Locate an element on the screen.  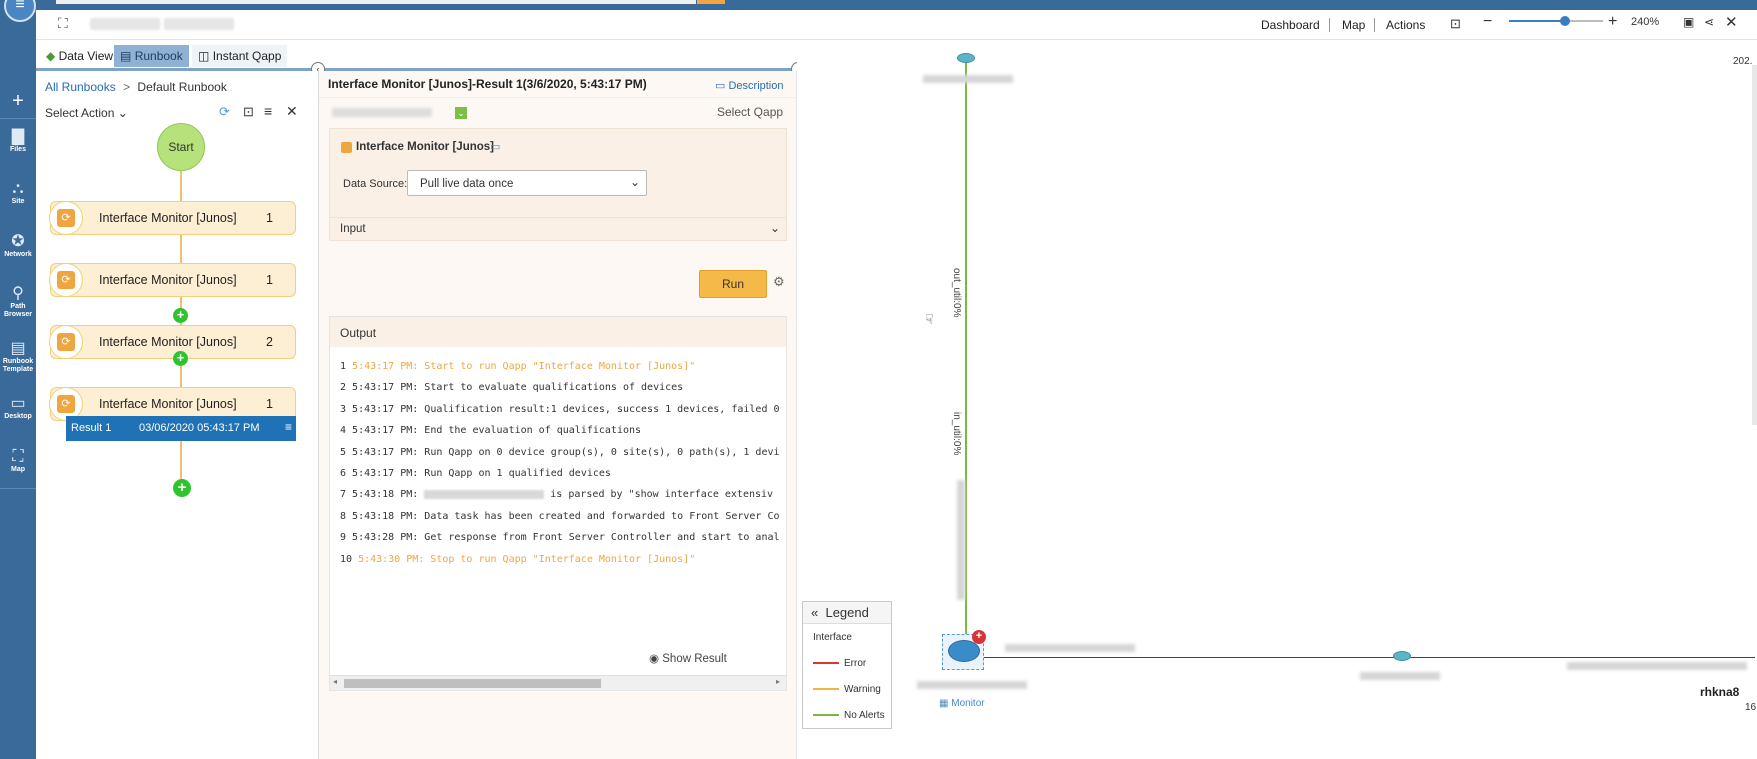
refresh-icon: ⟳ is located at coordinates (224, 112).